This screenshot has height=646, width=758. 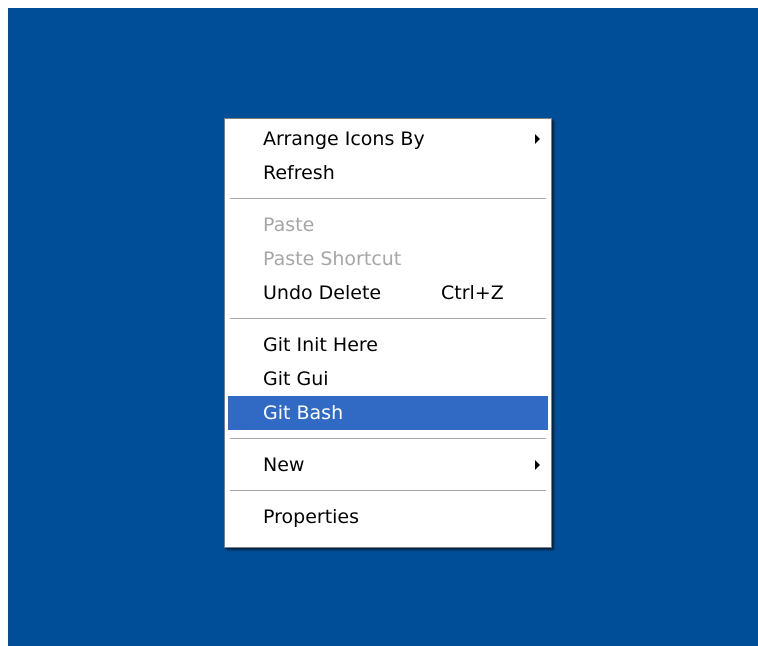 What do you see at coordinates (388, 173) in the screenshot?
I see `menu-item-refresh: Refresh` at bounding box center [388, 173].